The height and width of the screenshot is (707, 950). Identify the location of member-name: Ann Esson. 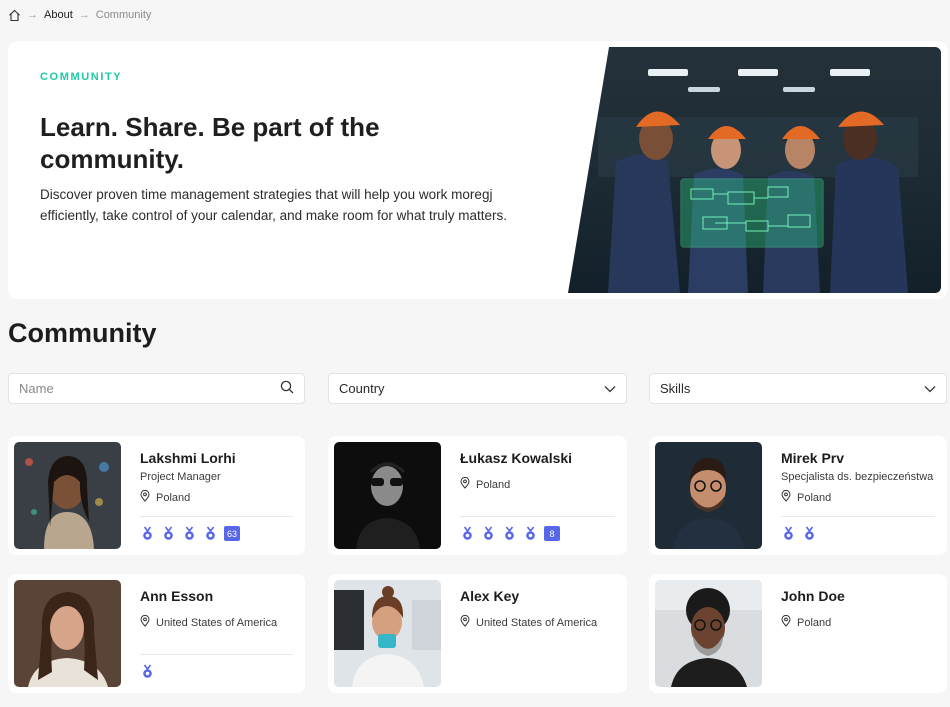
(176, 596).